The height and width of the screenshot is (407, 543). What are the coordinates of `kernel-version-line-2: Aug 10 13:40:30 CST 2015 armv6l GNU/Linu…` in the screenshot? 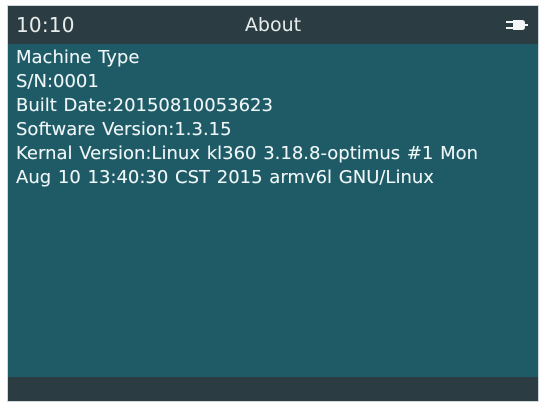 It's located at (225, 177).